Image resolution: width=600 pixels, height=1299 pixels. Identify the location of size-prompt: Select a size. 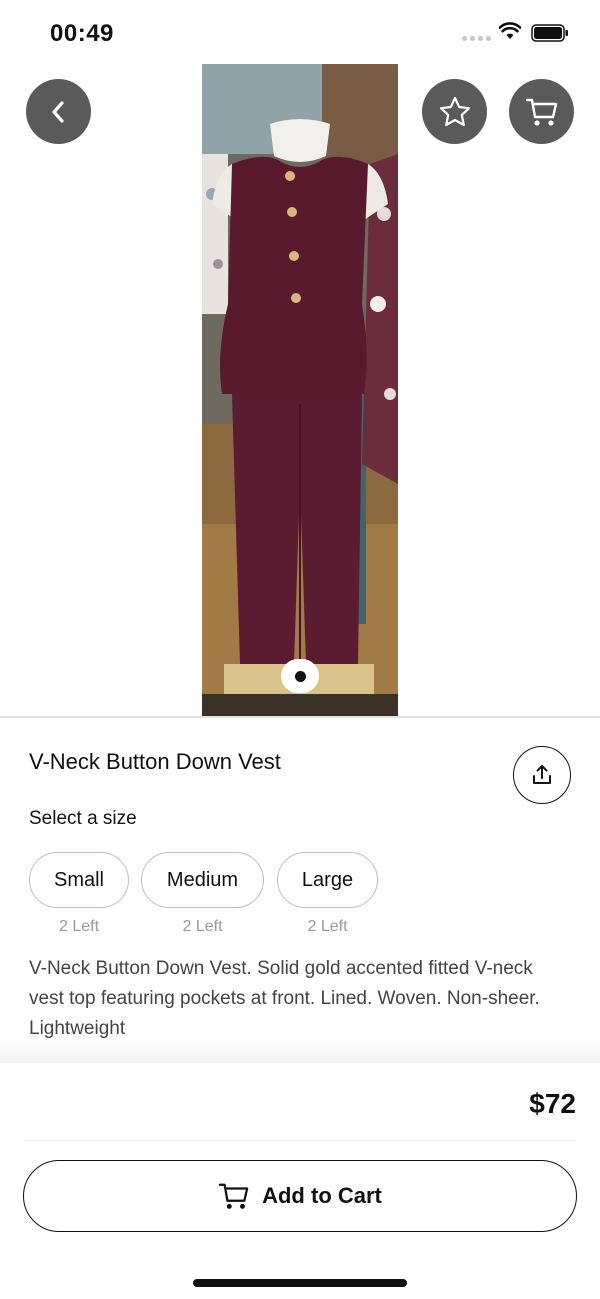
(83, 818).